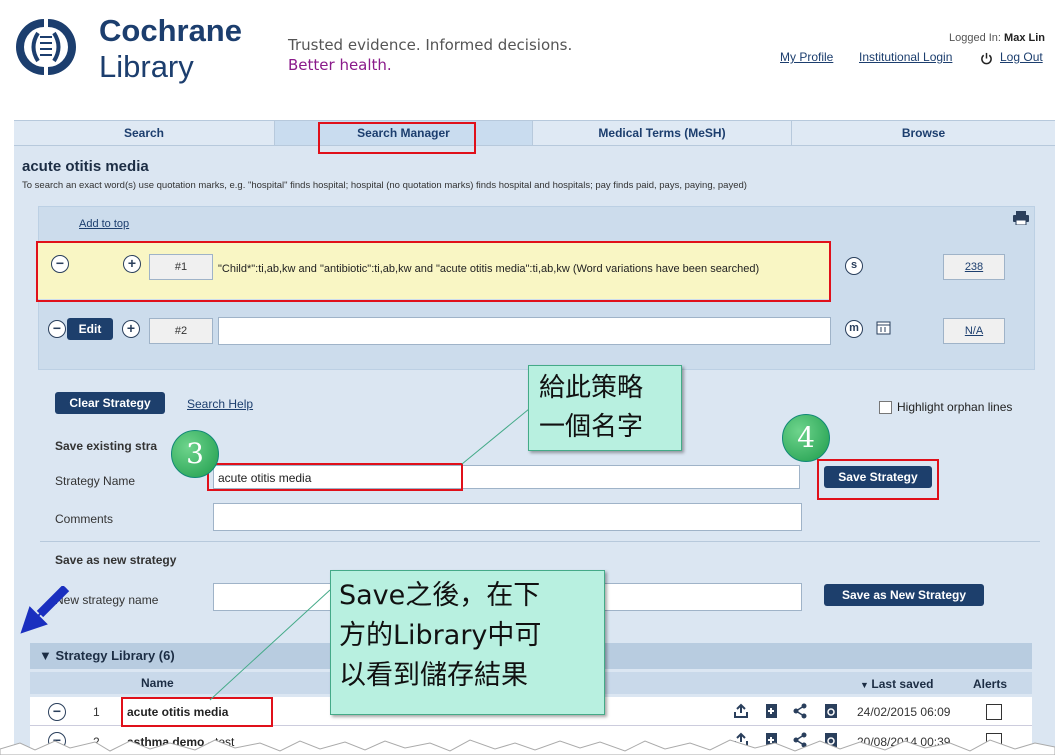 The height and width of the screenshot is (755, 1055). What do you see at coordinates (507, 517) in the screenshot?
I see `comments-input` at bounding box center [507, 517].